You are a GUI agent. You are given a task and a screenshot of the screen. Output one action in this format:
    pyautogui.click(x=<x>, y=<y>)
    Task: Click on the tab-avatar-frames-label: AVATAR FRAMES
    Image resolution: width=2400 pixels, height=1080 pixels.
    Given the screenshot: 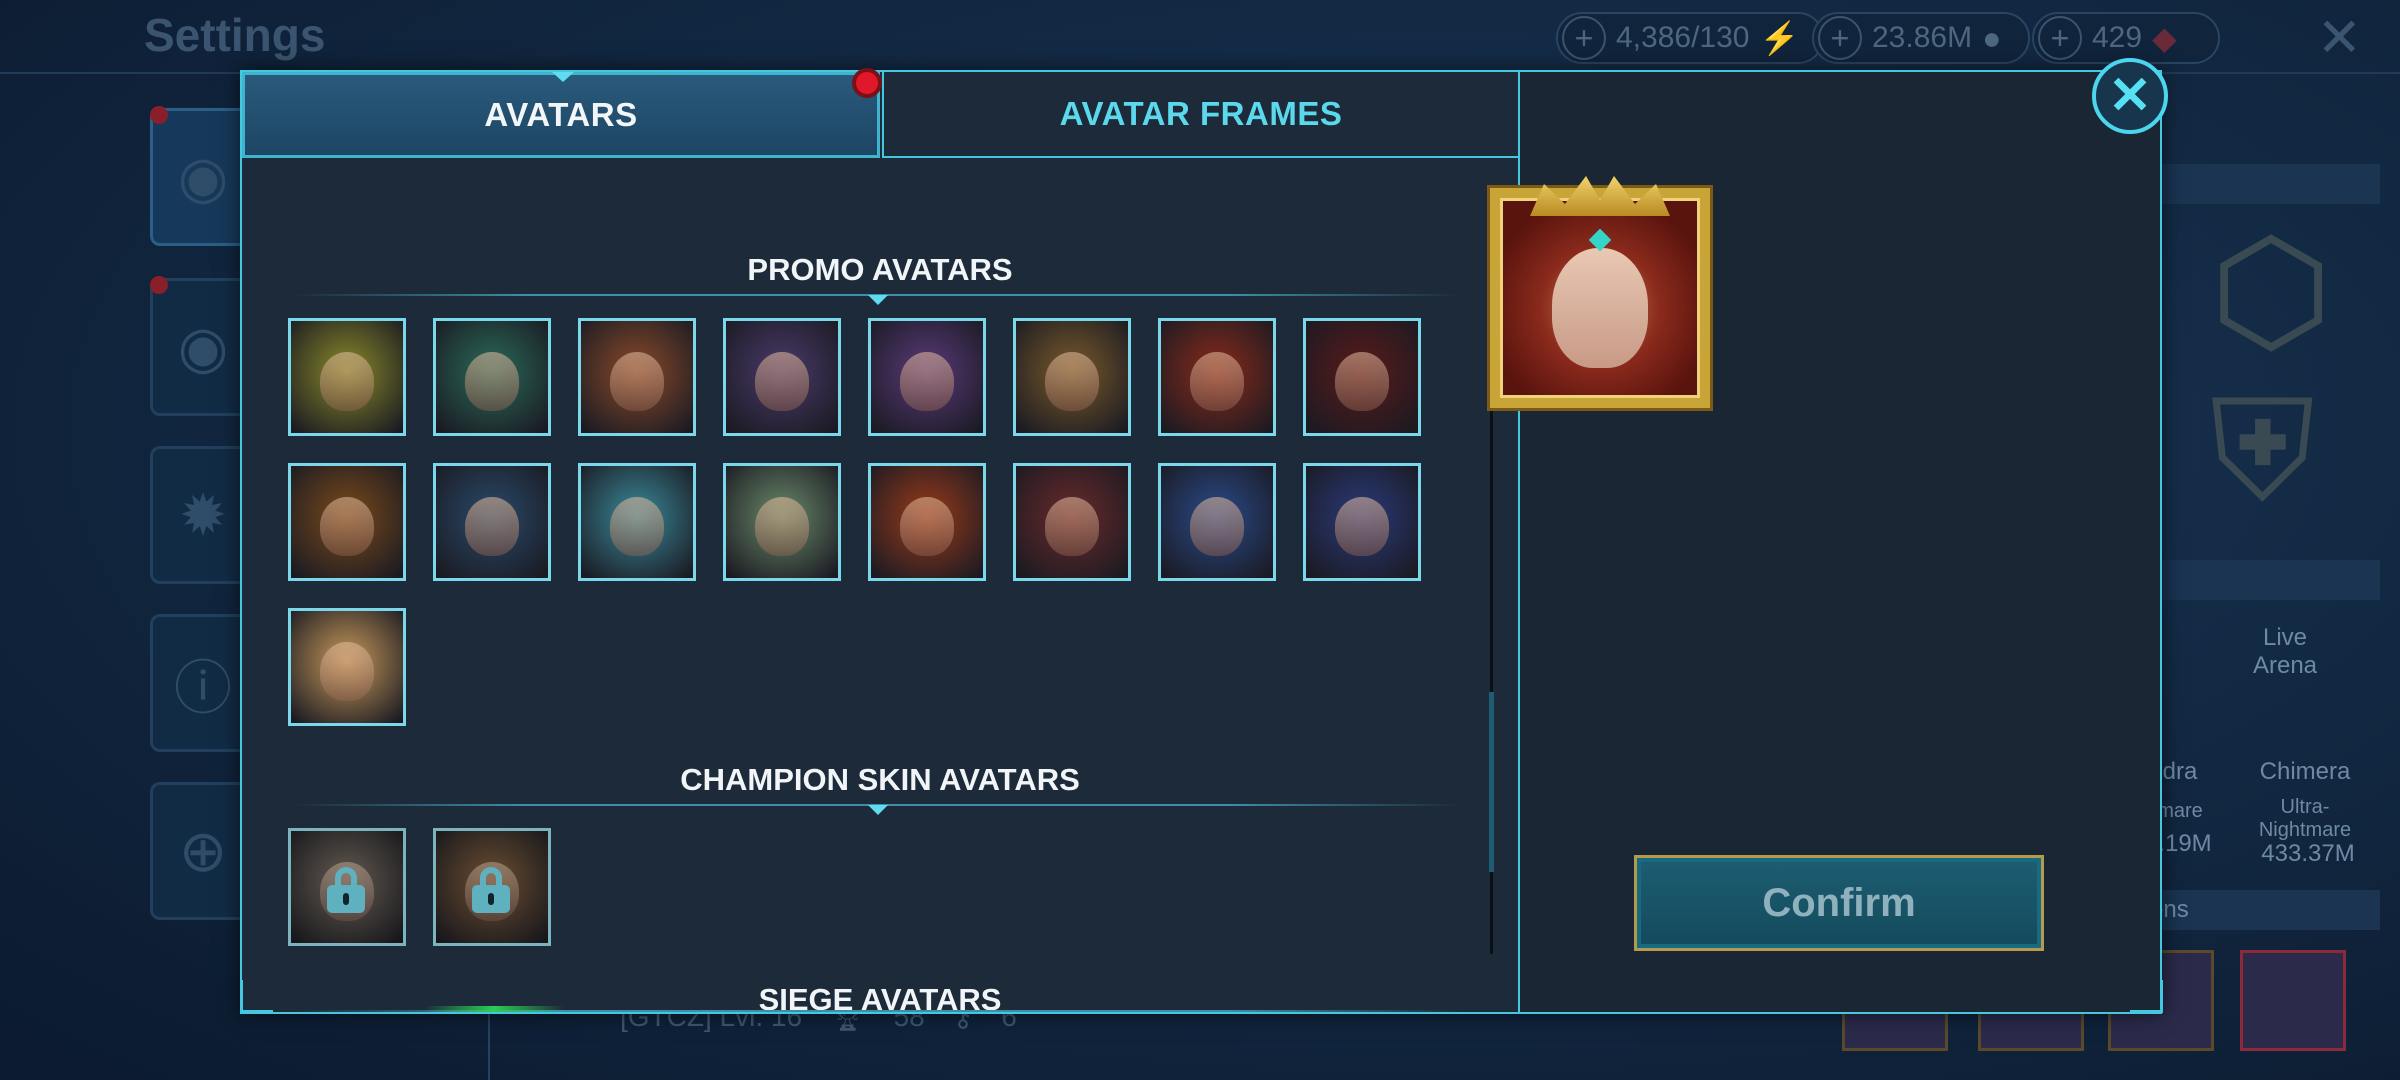 What is the action you would take?
    pyautogui.click(x=1201, y=113)
    